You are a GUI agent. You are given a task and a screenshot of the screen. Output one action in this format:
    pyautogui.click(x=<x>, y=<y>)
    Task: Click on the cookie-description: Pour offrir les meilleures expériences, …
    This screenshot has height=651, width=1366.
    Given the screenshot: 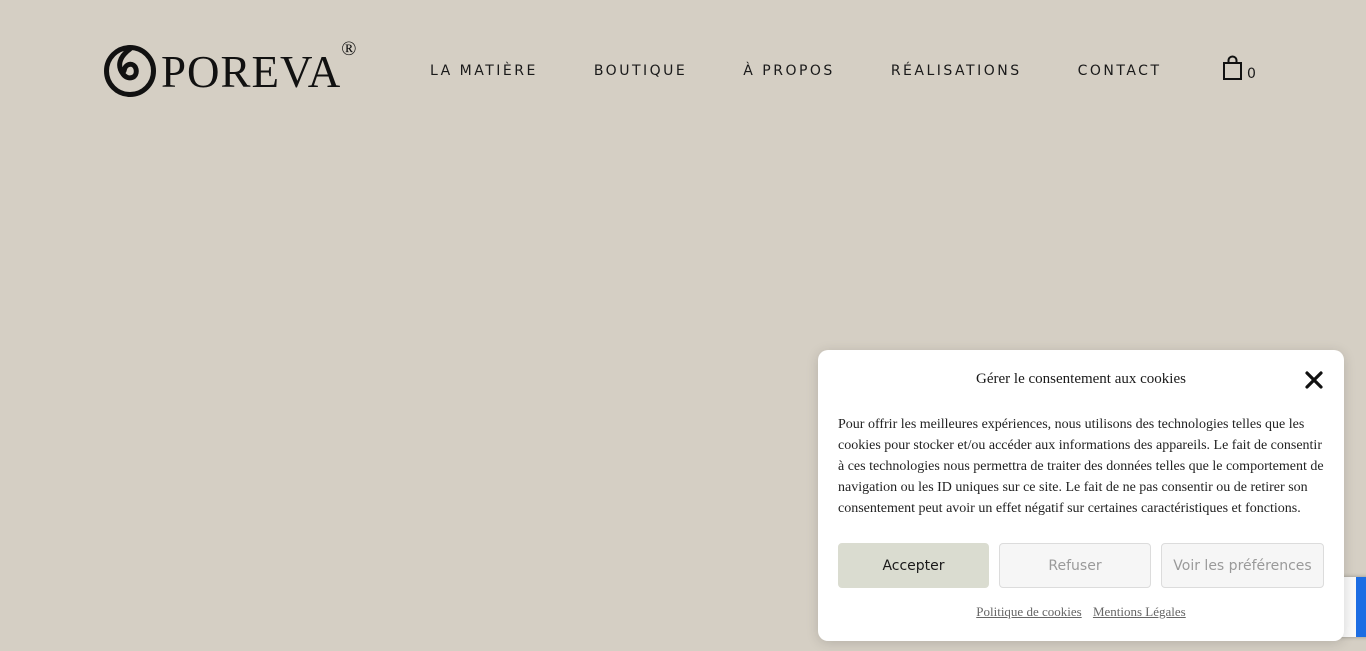 What is the action you would take?
    pyautogui.click(x=1081, y=466)
    